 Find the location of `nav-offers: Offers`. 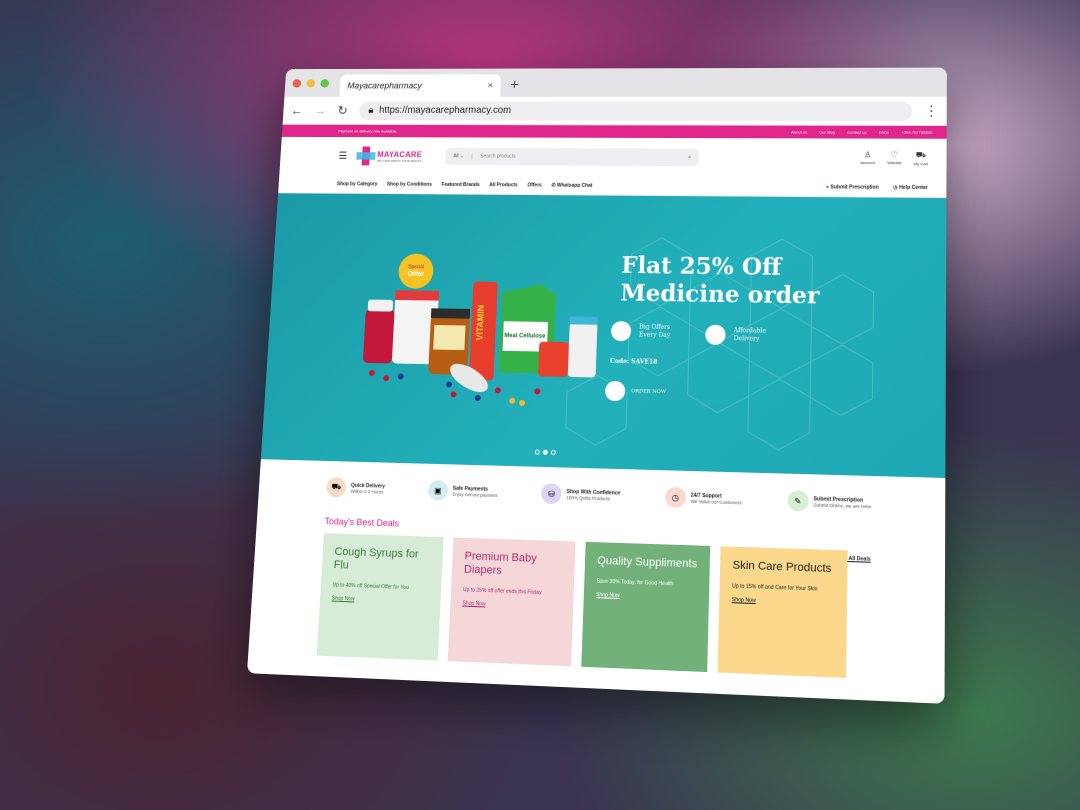

nav-offers: Offers is located at coordinates (534, 185).